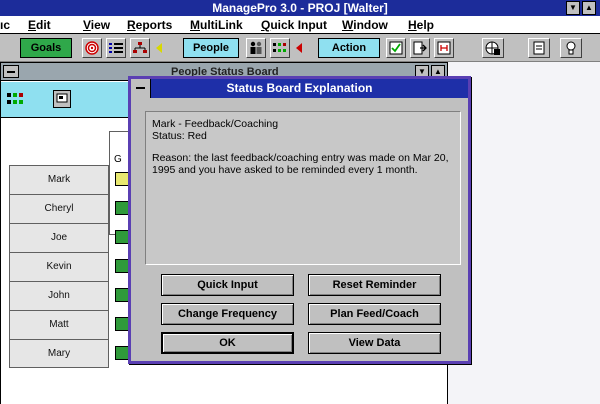  I want to click on menu-multilink: MultiLink, so click(216, 25).